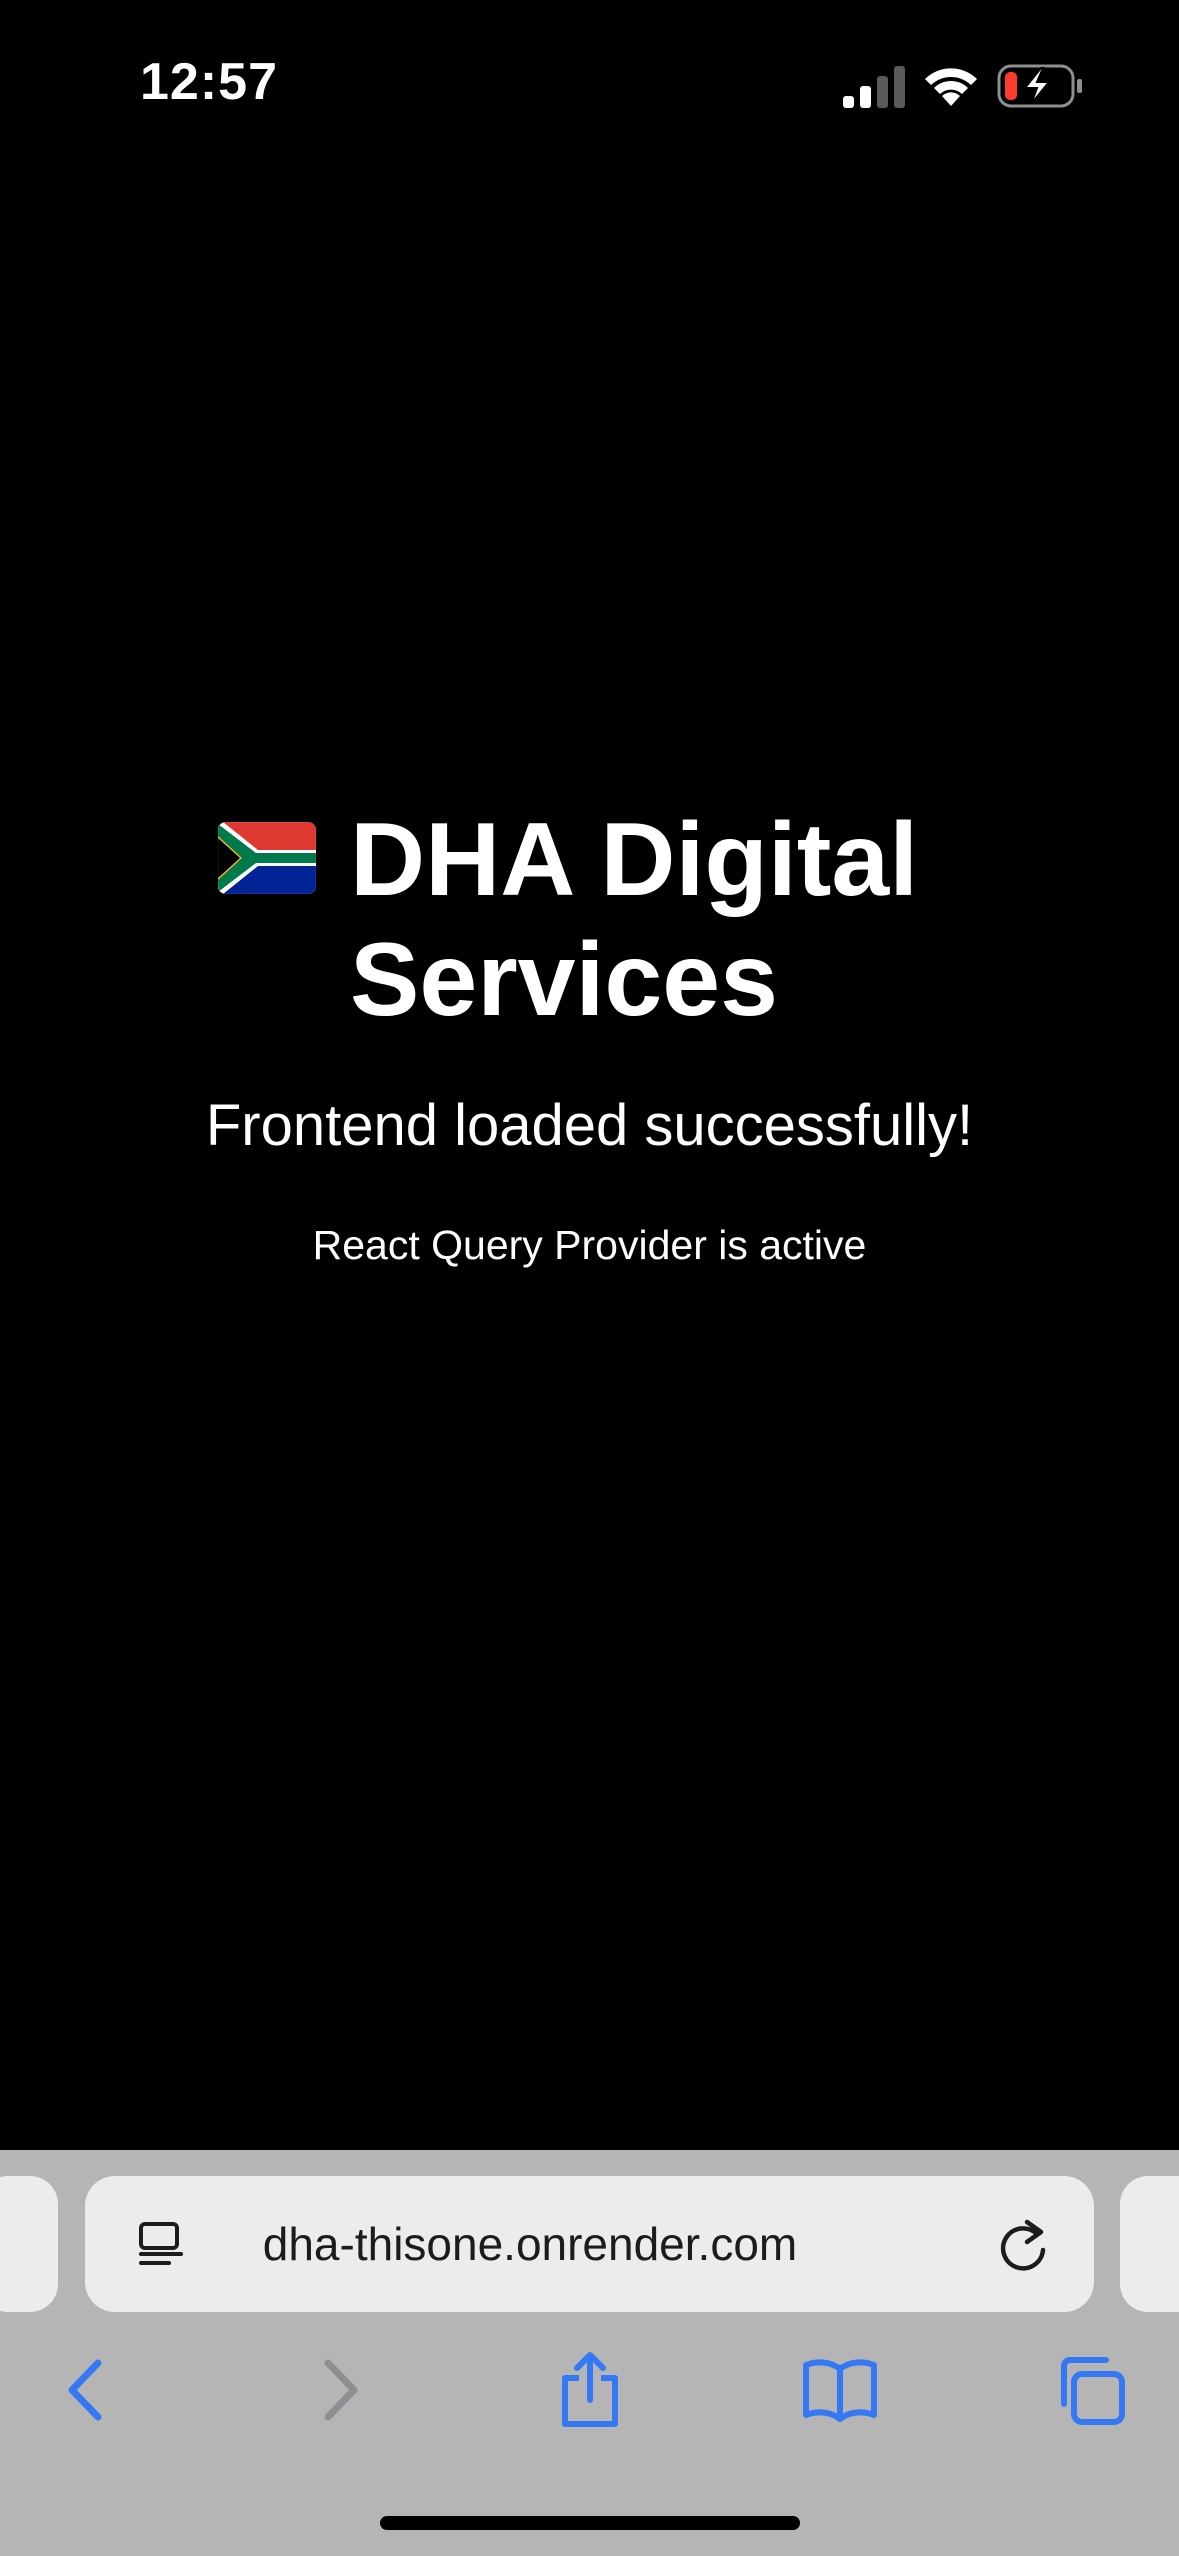 The width and height of the screenshot is (1179, 2556). Describe the element at coordinates (874, 87) in the screenshot. I see `cellular-signal-icon` at that location.